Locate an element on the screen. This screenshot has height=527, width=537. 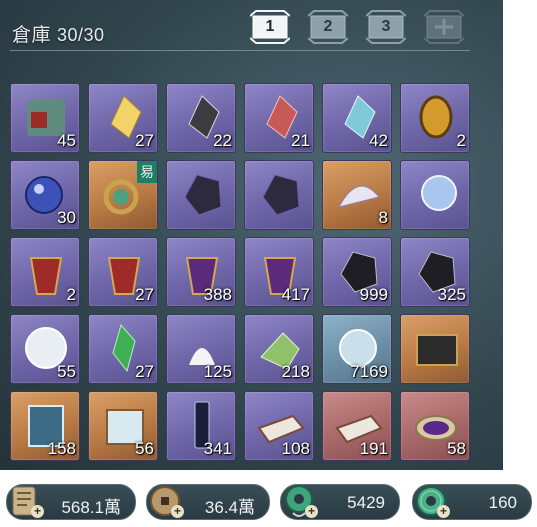
item-quantity: 158 is located at coordinates (61, 448).